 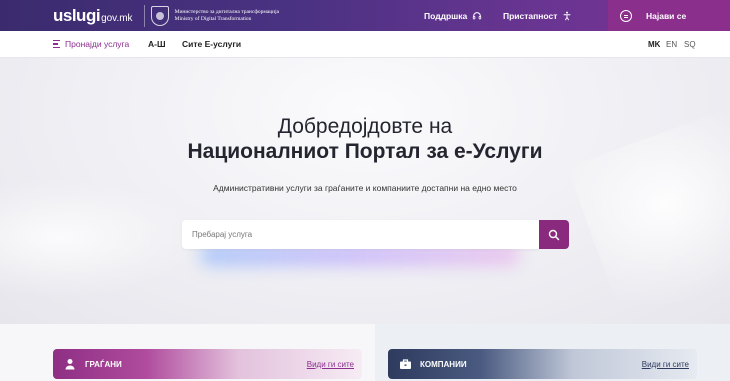 What do you see at coordinates (56, 44) in the screenshot?
I see `menu-icon` at bounding box center [56, 44].